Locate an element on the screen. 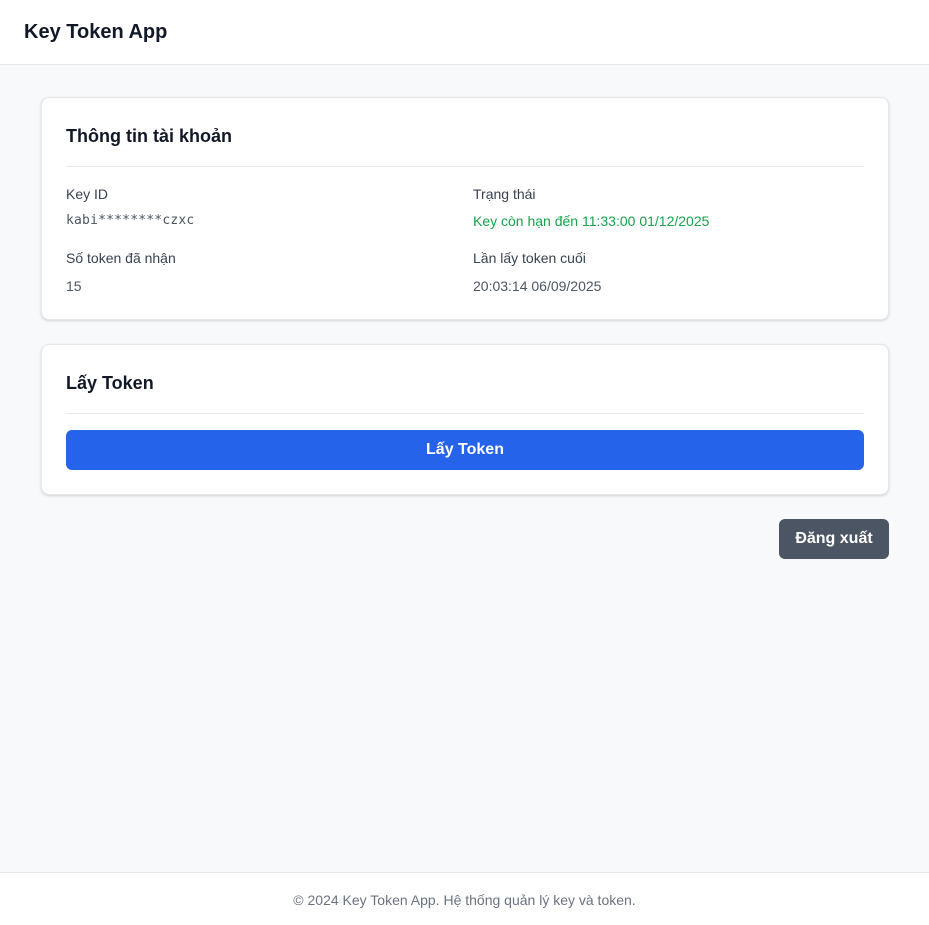 The width and height of the screenshot is (929, 925). get-token-card: Lấy Token Lấy Token is located at coordinates (465, 419).